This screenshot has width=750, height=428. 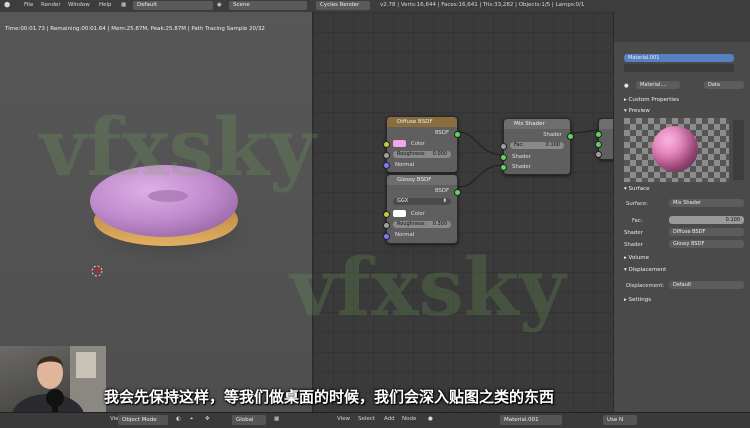 I want to click on glossy-color-socket, so click(x=386, y=214).